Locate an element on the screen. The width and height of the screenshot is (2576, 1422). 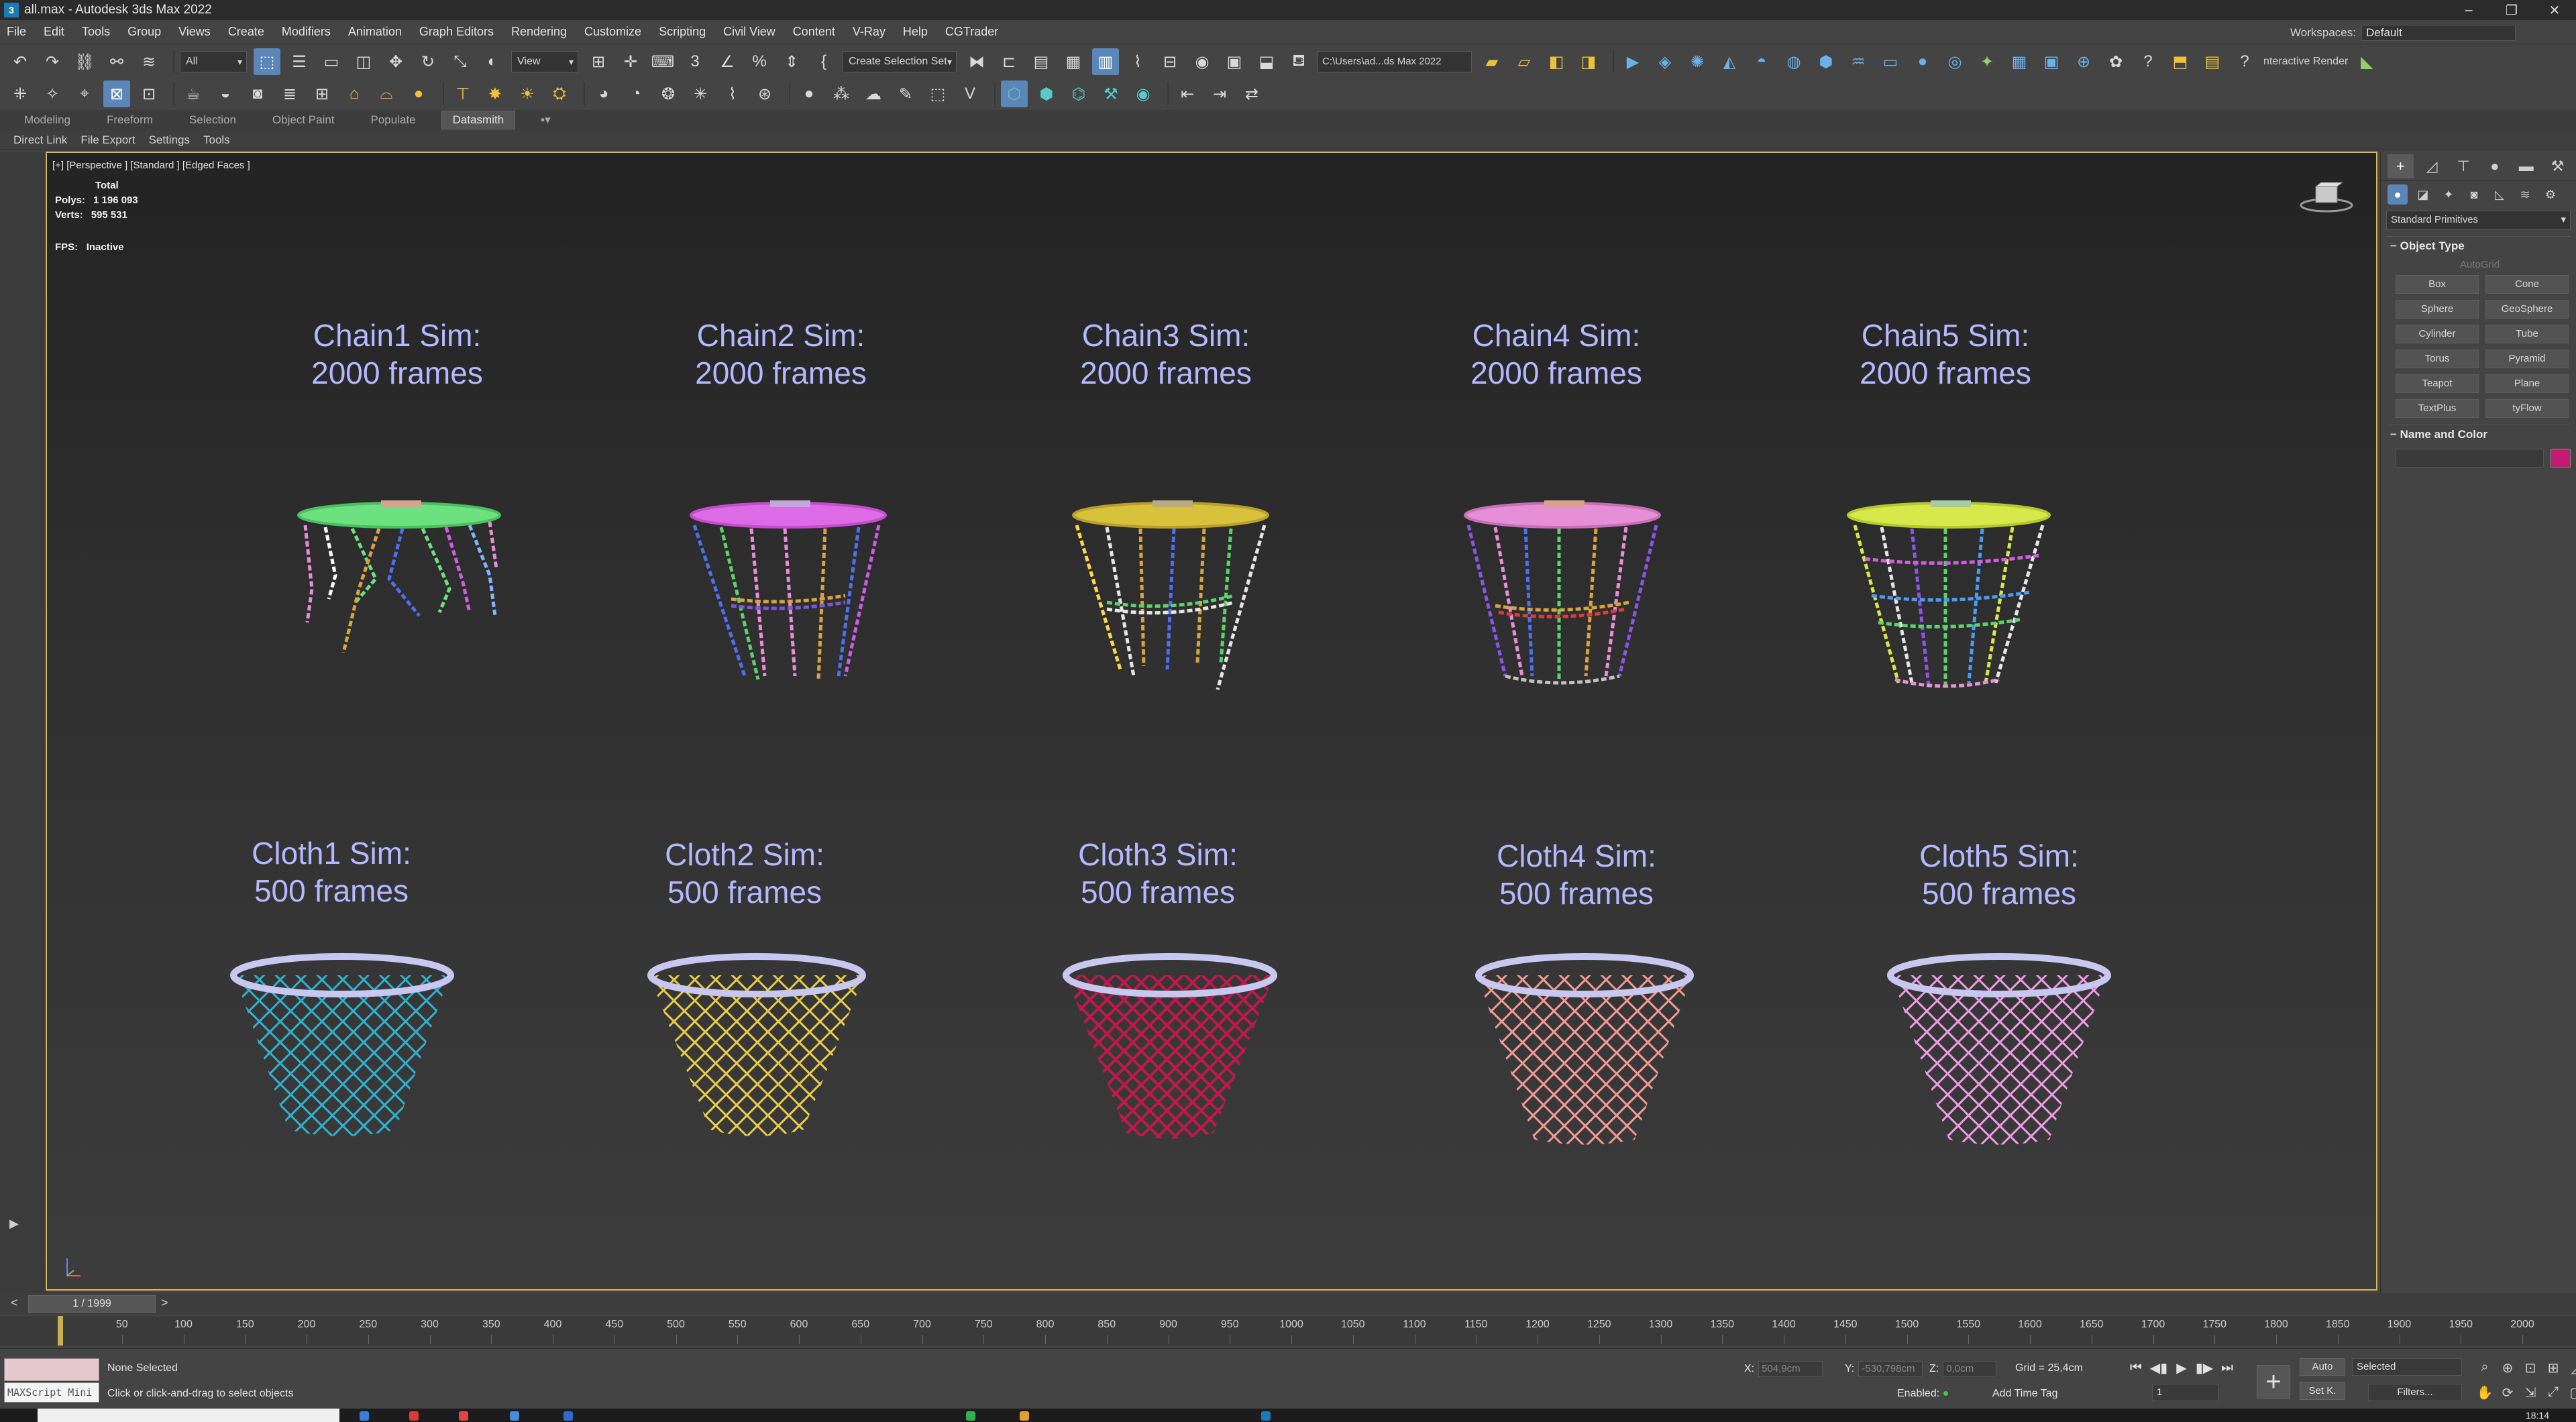
menu-file: File is located at coordinates (16, 32).